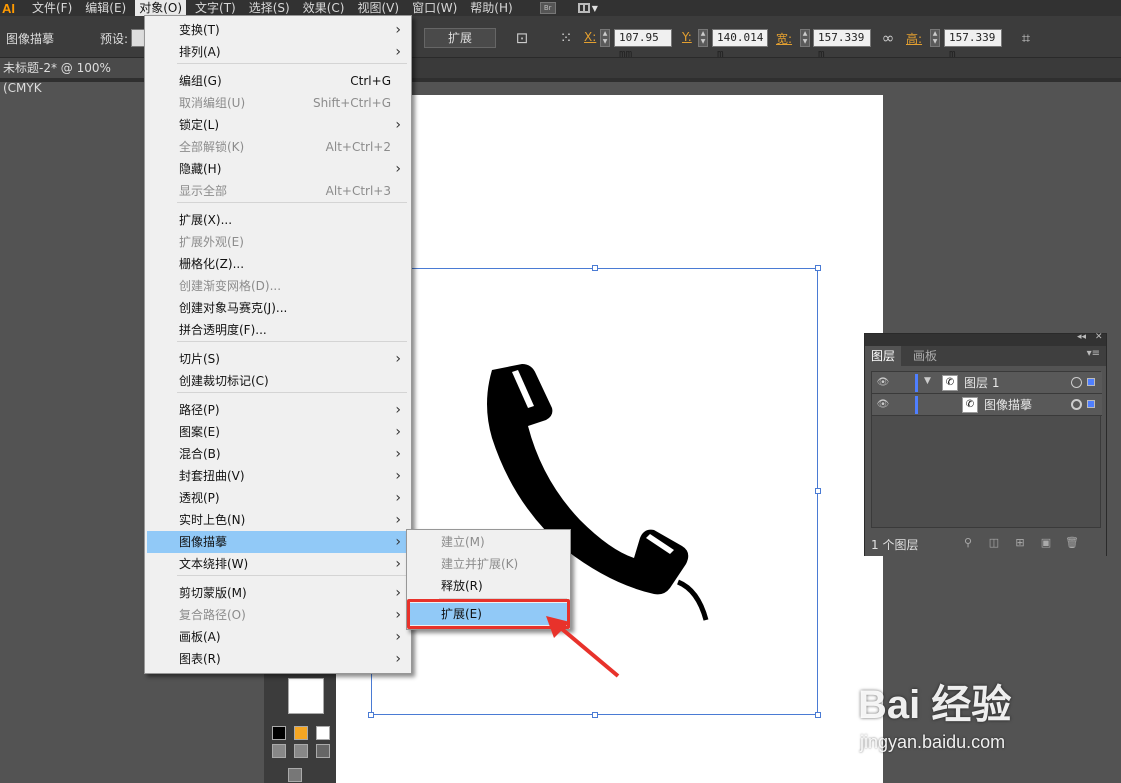 The width and height of the screenshot is (1121, 783). Describe the element at coordinates (1081, 337) in the screenshot. I see `collapse-panel-icon: ◂◂` at that location.